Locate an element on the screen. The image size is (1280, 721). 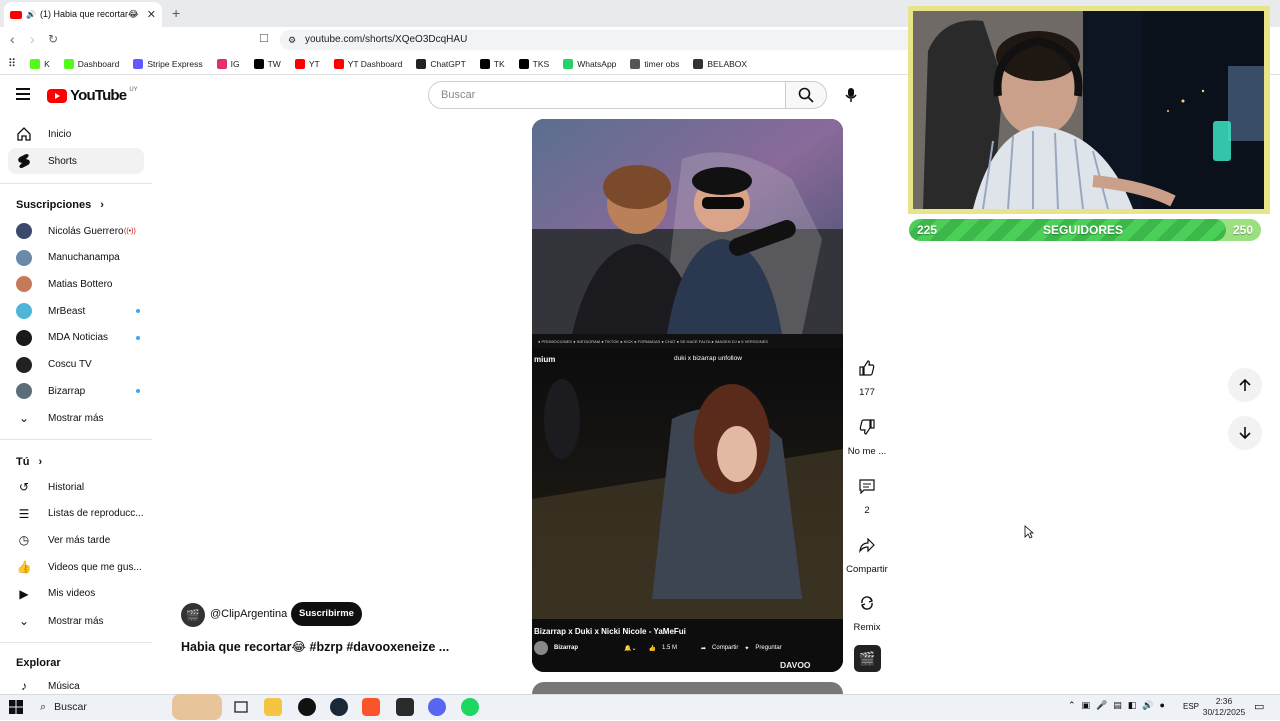
brave-browser-icon is located at coordinates (371, 707).